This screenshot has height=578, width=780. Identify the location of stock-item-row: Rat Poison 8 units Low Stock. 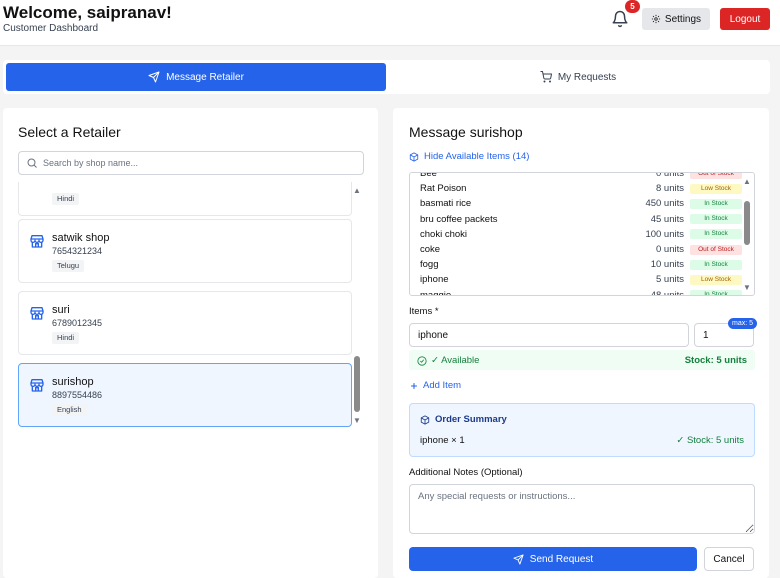
(576, 188).